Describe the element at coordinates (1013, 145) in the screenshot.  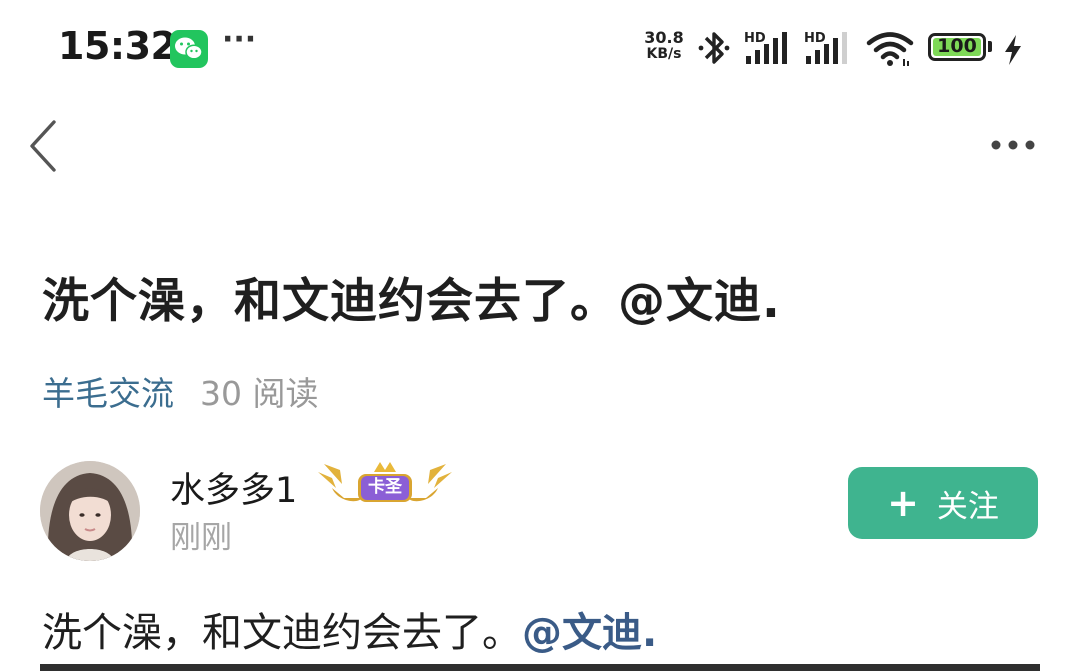
I see `more-horizontal-icon` at that location.